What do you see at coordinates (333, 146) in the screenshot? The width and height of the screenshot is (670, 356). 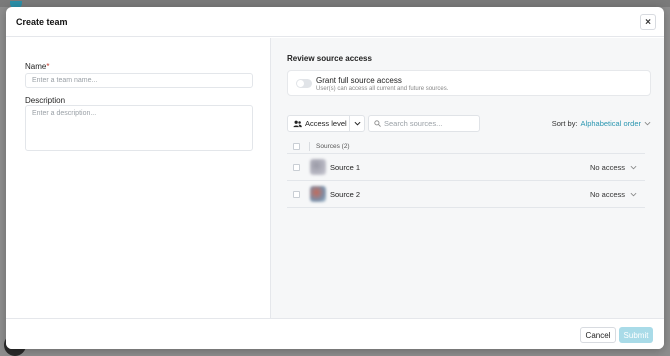 I see `table-header-label: Sources (2)` at bounding box center [333, 146].